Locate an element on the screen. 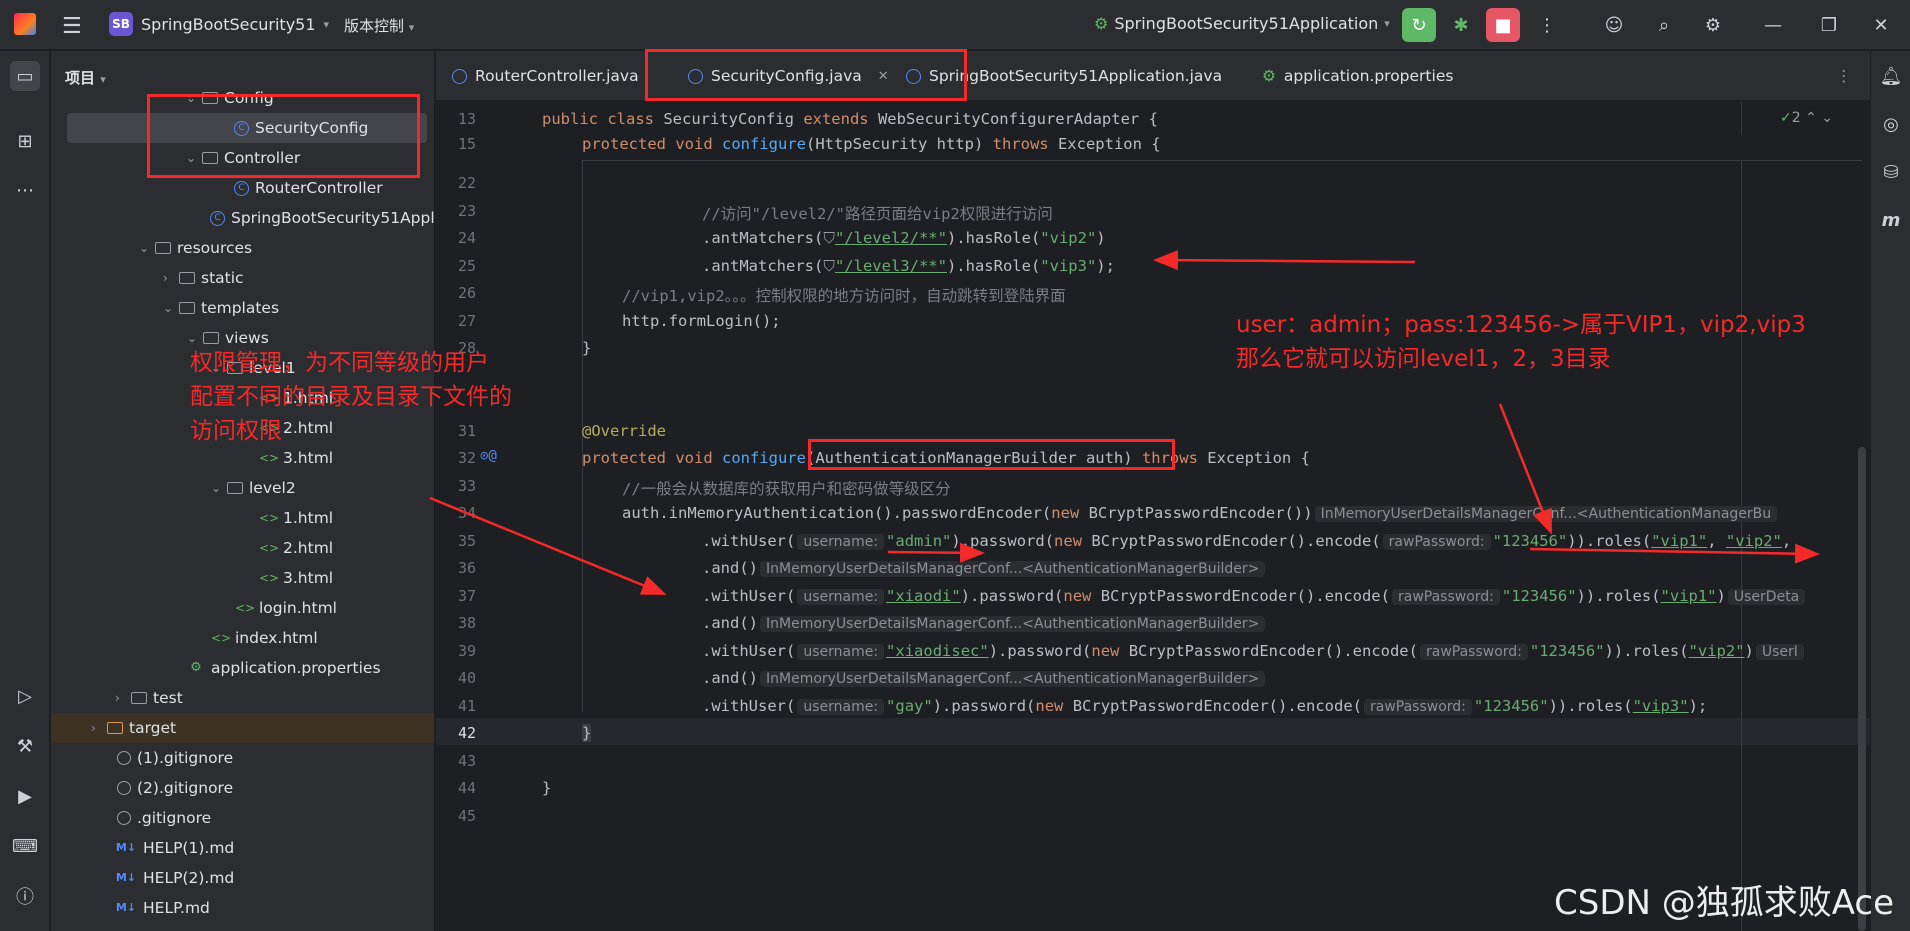 This screenshot has height=931, width=1910. code-token: BCryptPasswordEncoder().encode( is located at coordinates (1236, 541).